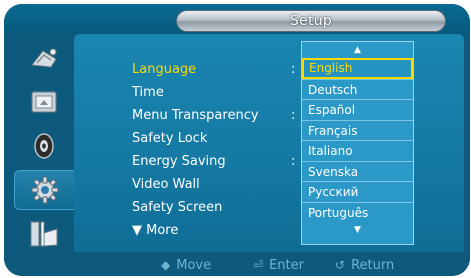 Image resolution: width=471 pixels, height=278 pixels. Describe the element at coordinates (357, 130) in the screenshot. I see `language-option-francais: Français` at that location.